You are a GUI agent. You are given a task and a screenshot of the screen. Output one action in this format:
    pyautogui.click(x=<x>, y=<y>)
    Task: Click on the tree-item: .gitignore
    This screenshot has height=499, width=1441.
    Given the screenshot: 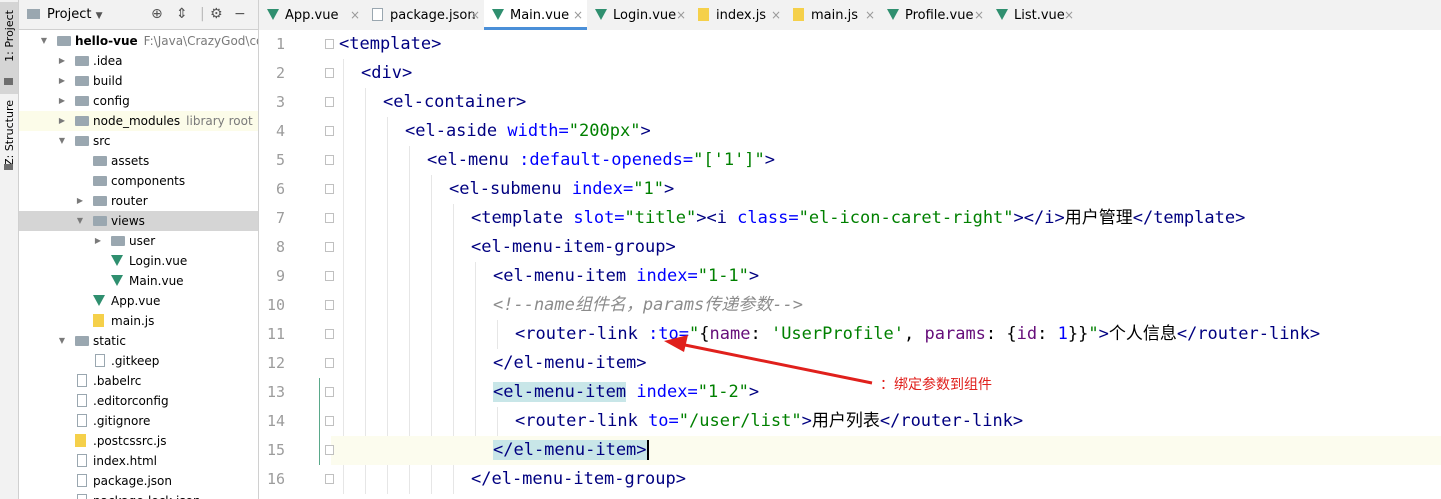 What is the action you would take?
    pyautogui.click(x=138, y=421)
    